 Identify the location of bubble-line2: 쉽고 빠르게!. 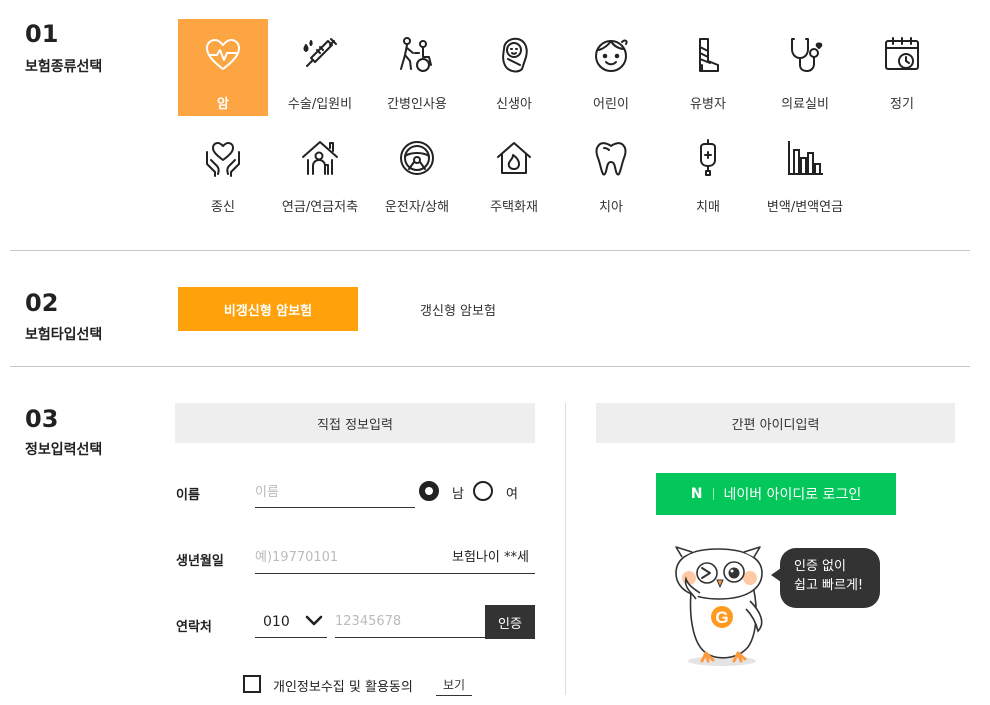
(829, 585).